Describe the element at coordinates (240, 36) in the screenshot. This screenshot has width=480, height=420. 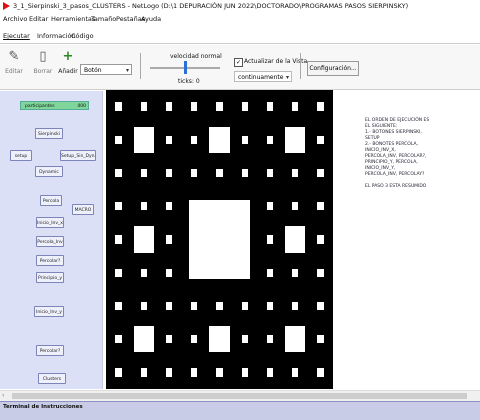
I see `tab-bar: Ejecutar Información Código` at that location.